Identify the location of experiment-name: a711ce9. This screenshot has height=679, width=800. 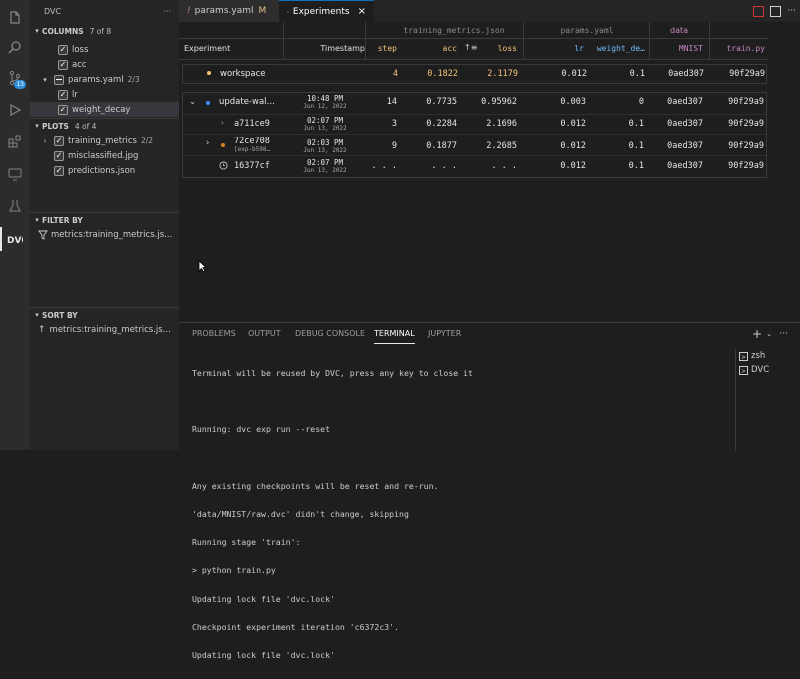
(259, 124).